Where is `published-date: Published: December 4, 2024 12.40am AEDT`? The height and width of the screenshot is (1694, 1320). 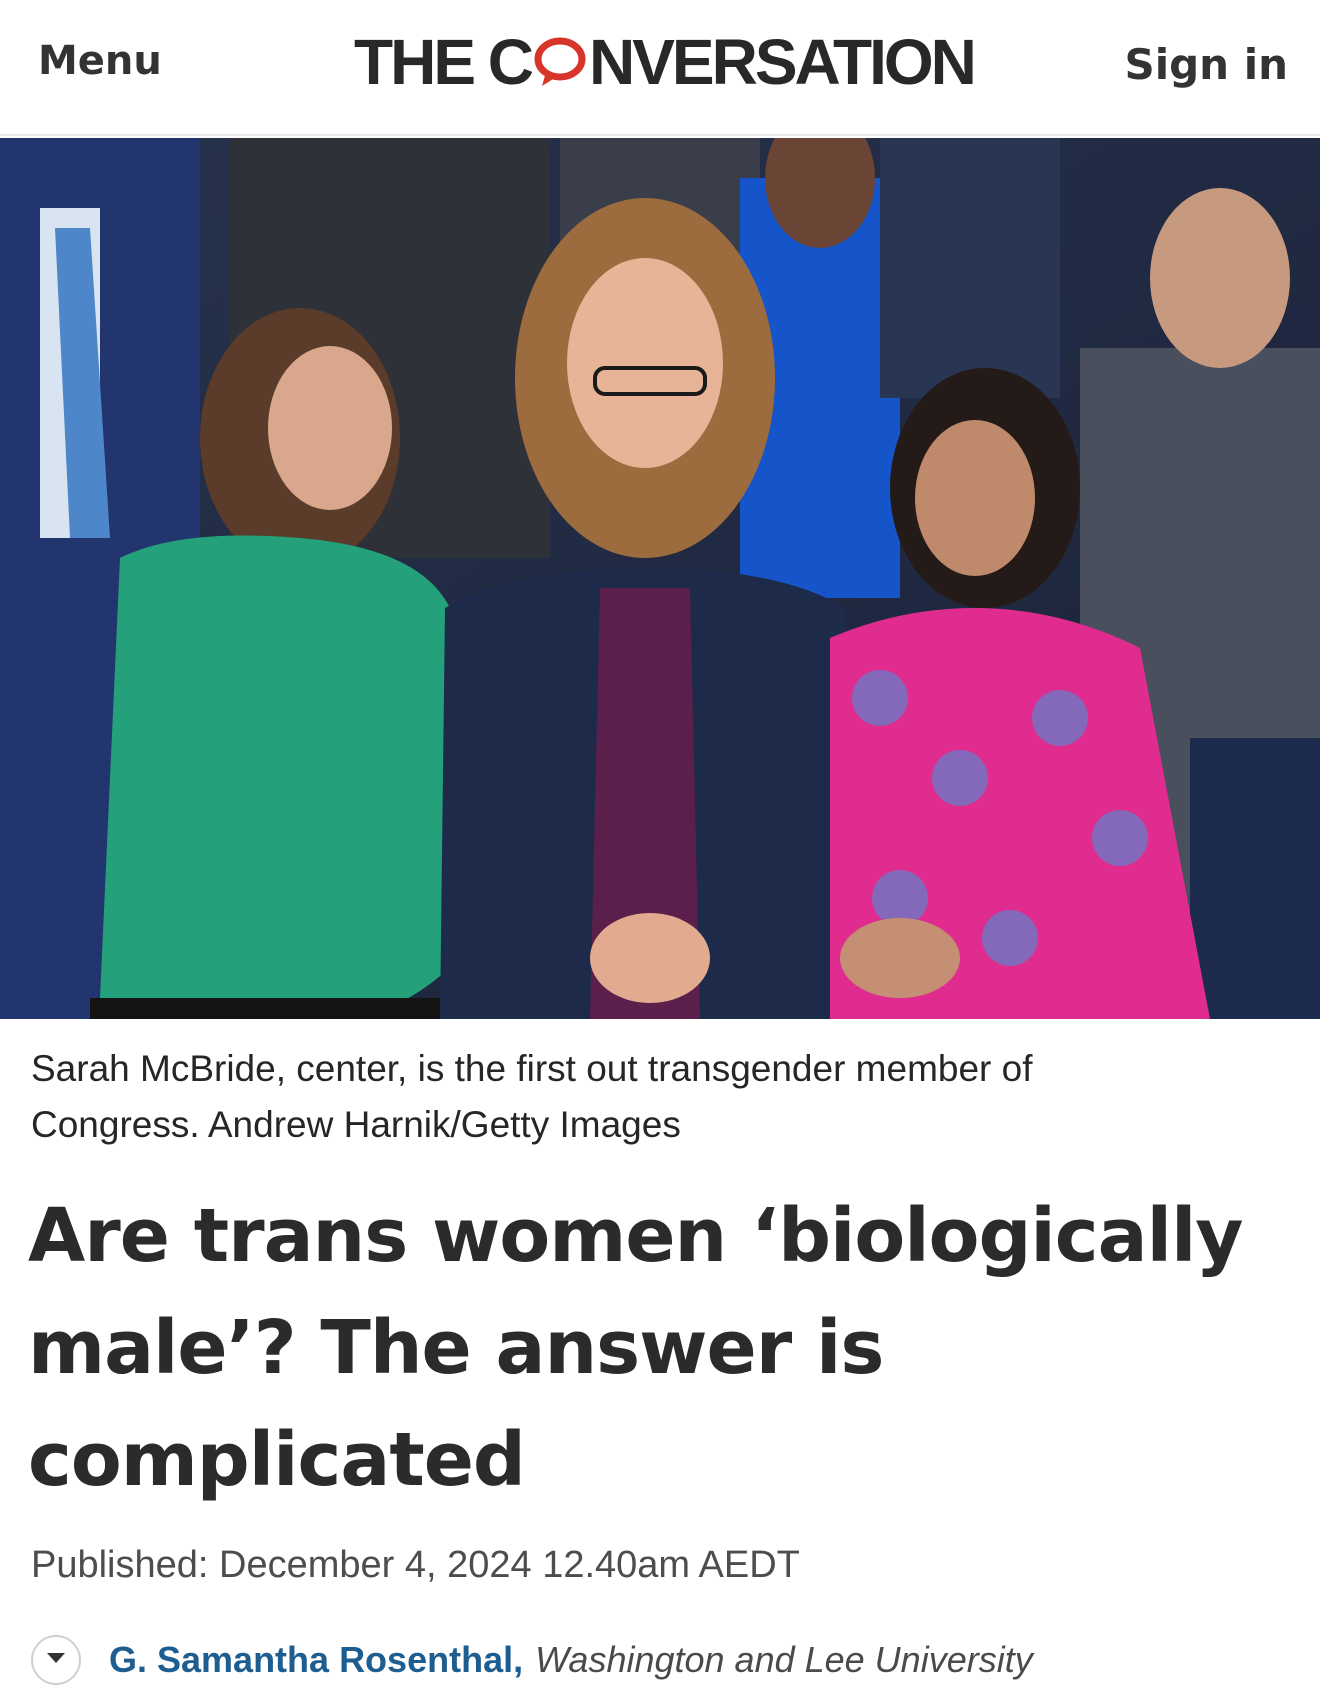 published-date: Published: December 4, 2024 12.40am AEDT is located at coordinates (415, 1565).